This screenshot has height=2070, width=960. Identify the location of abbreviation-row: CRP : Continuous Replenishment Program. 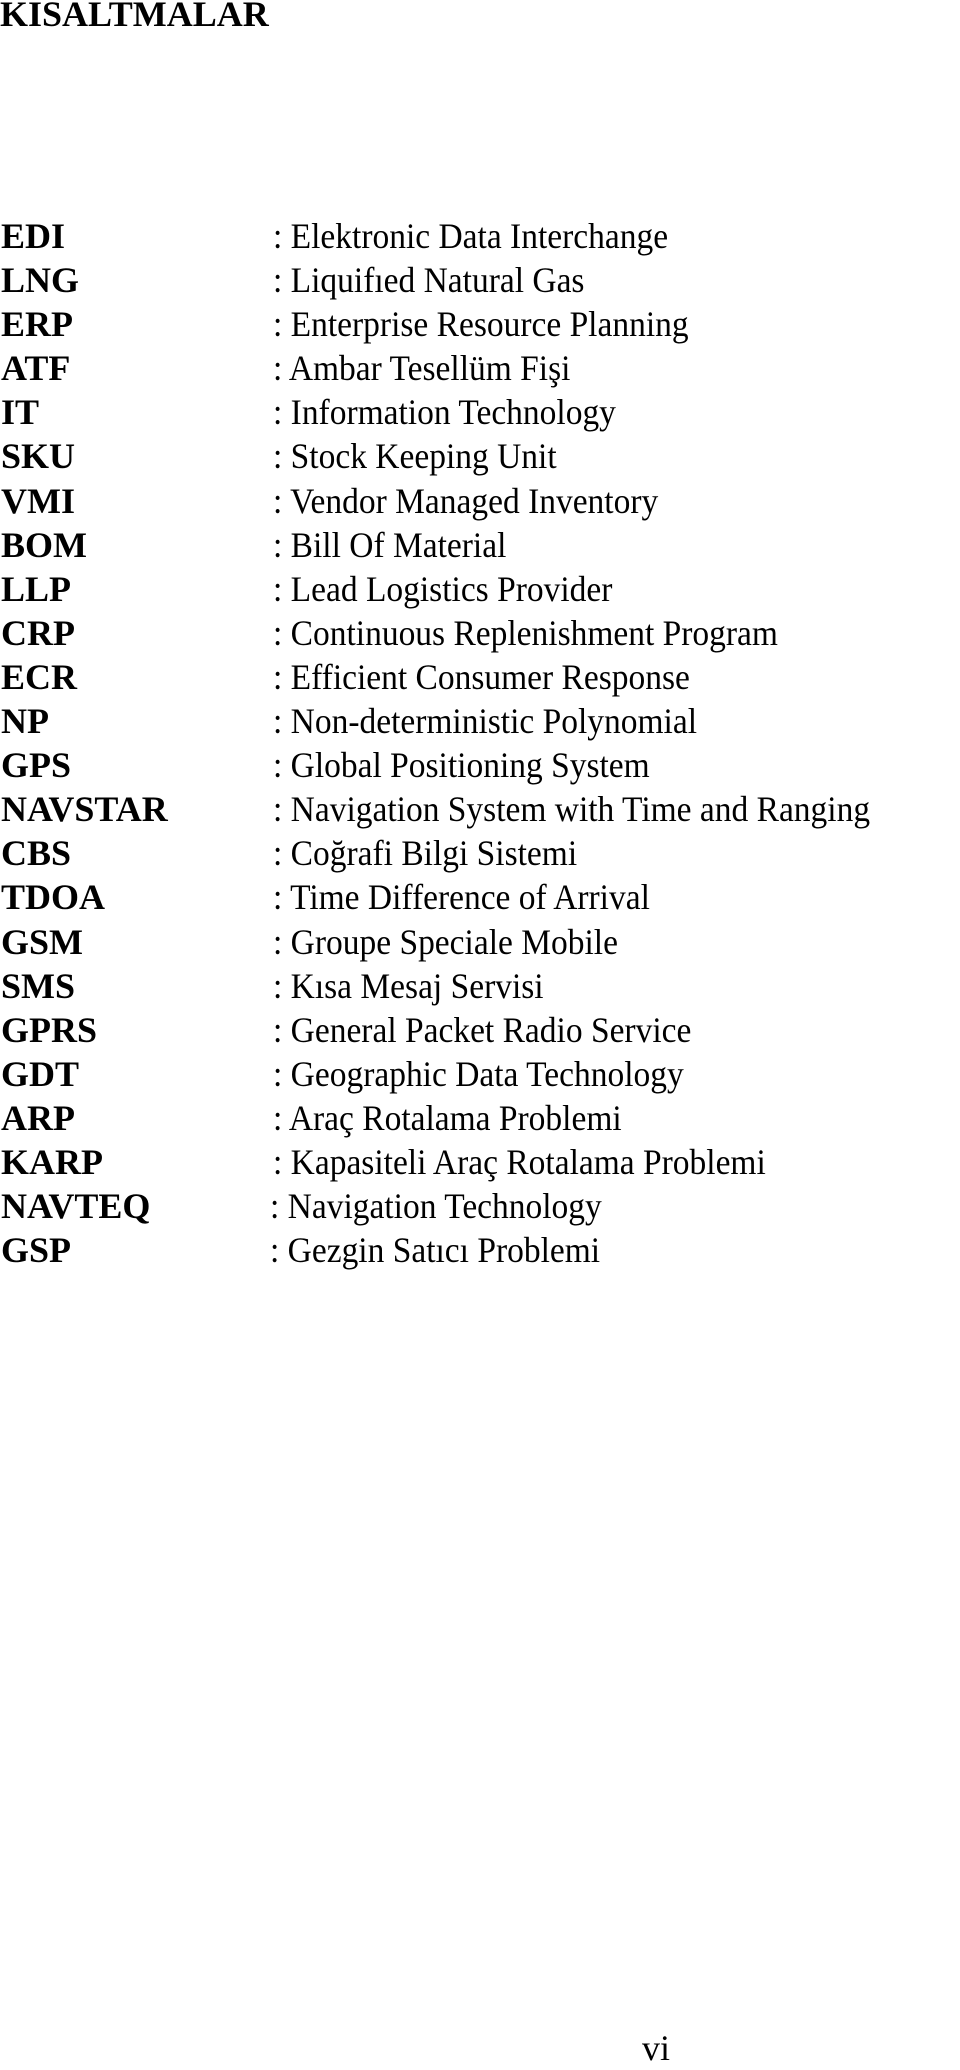
(480, 633).